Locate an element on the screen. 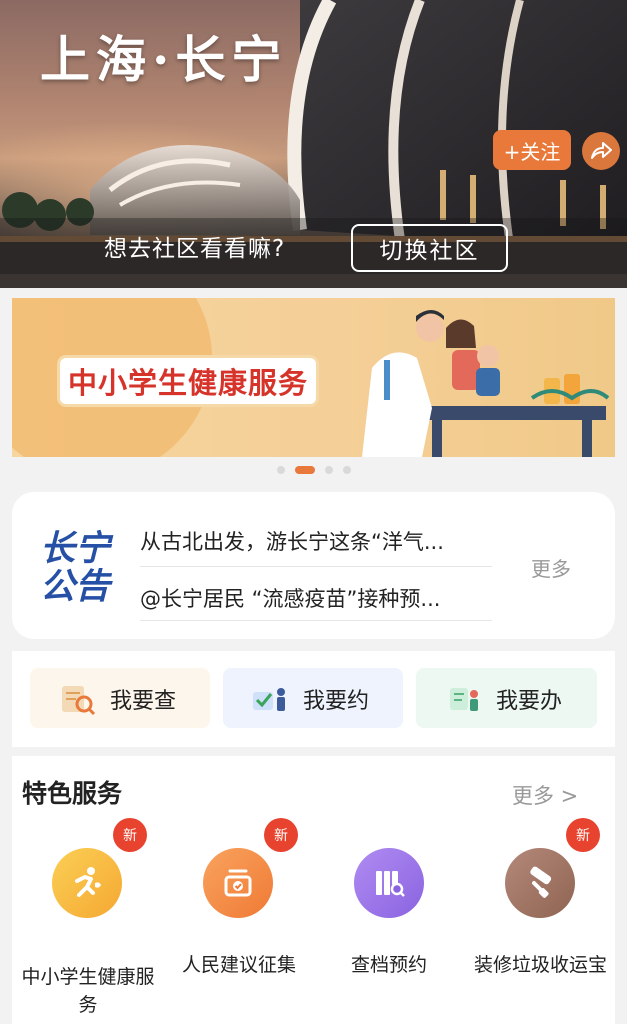 Image resolution: width=627 pixels, height=1024 pixels. service-label: 人民建议征集 is located at coordinates (238, 965).